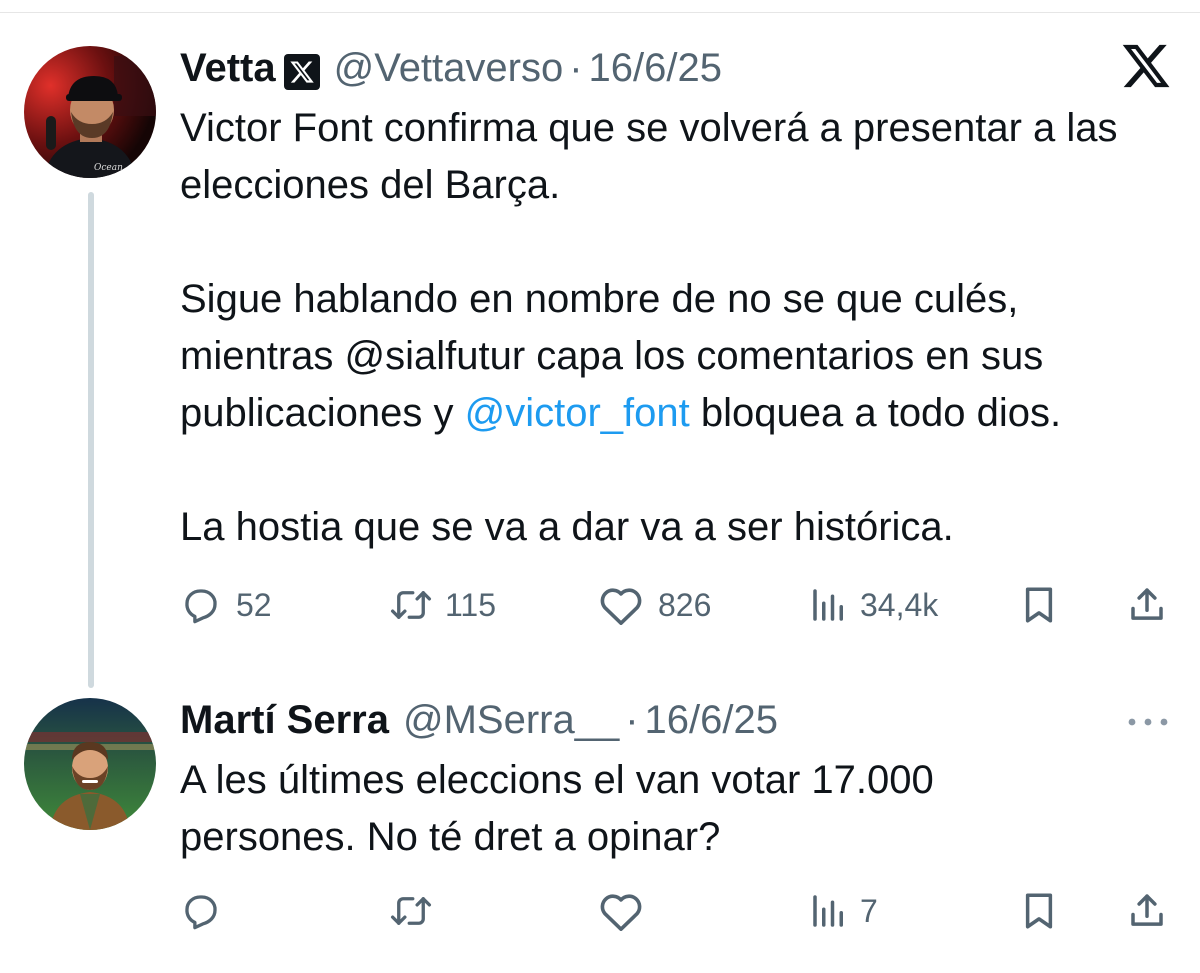  I want to click on author-name: Martí Serra, so click(284, 720).